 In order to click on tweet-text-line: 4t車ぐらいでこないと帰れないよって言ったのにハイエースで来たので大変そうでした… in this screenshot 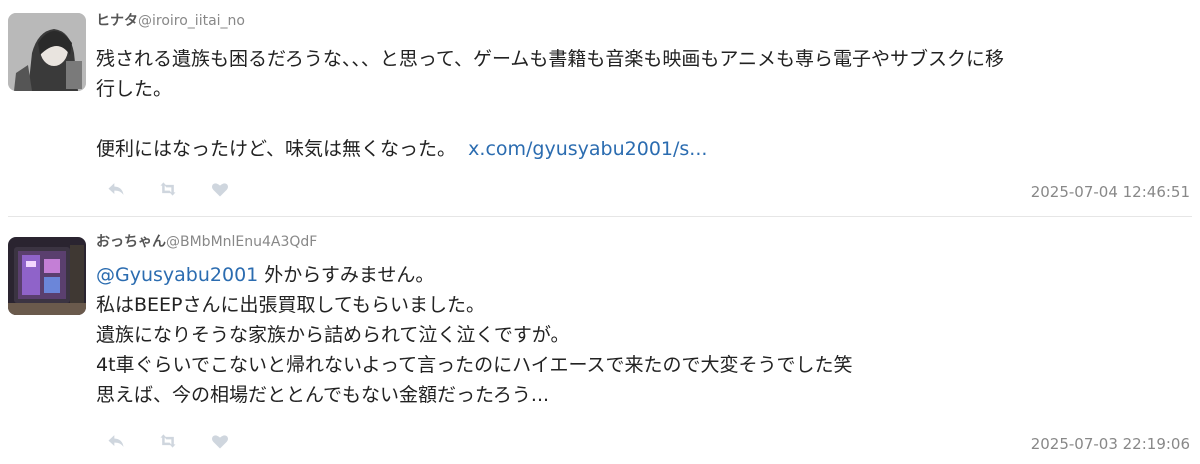, I will do `click(474, 365)`.